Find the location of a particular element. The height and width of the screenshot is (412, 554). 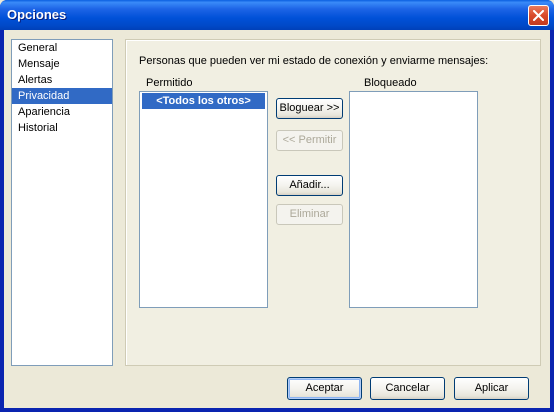

allow-button: << Permitir is located at coordinates (309, 140).